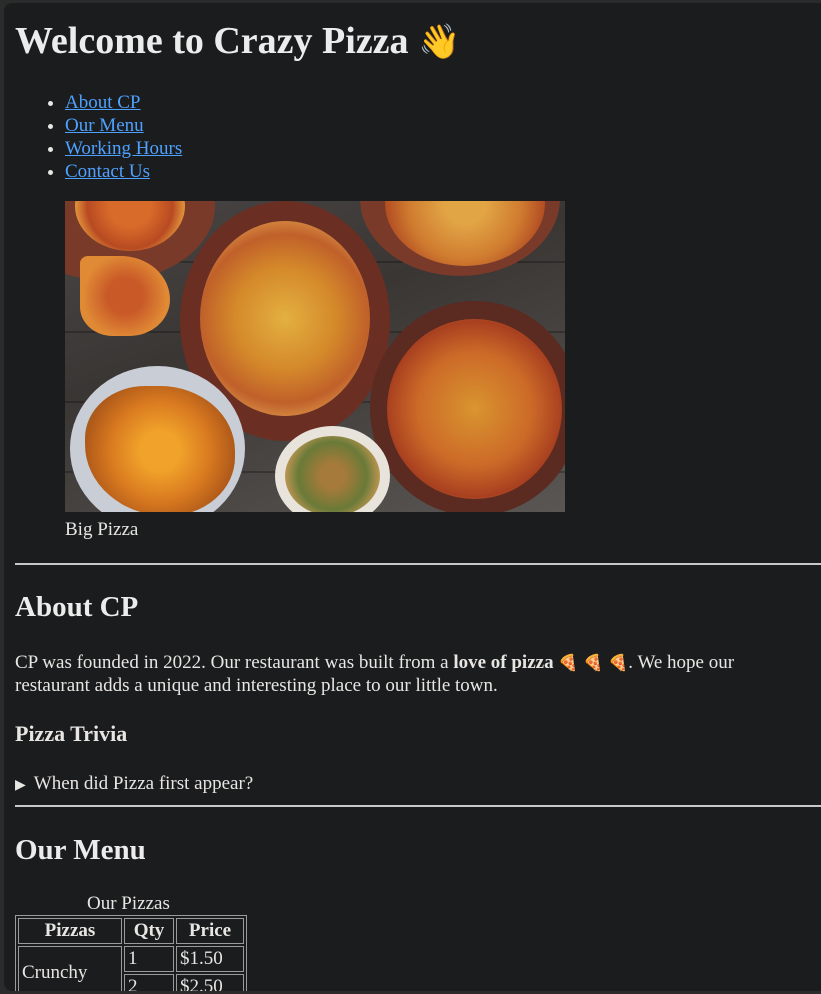 The height and width of the screenshot is (994, 821). I want to click on pizza-icon: 🍕 🍕 🍕, so click(593, 662).